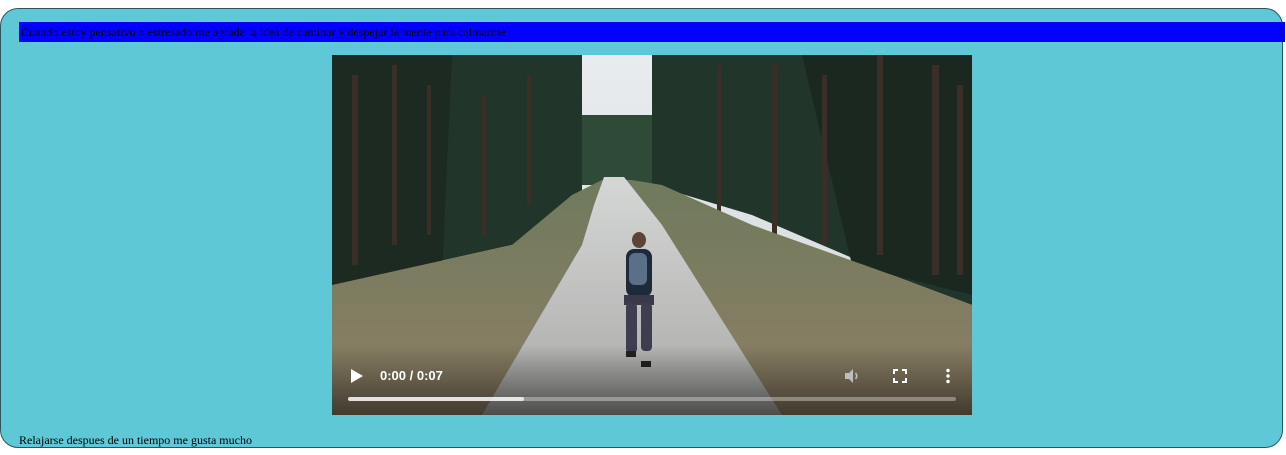  Describe the element at coordinates (652, 380) in the screenshot. I see `video-controls: 0:00 / 0:07` at that location.